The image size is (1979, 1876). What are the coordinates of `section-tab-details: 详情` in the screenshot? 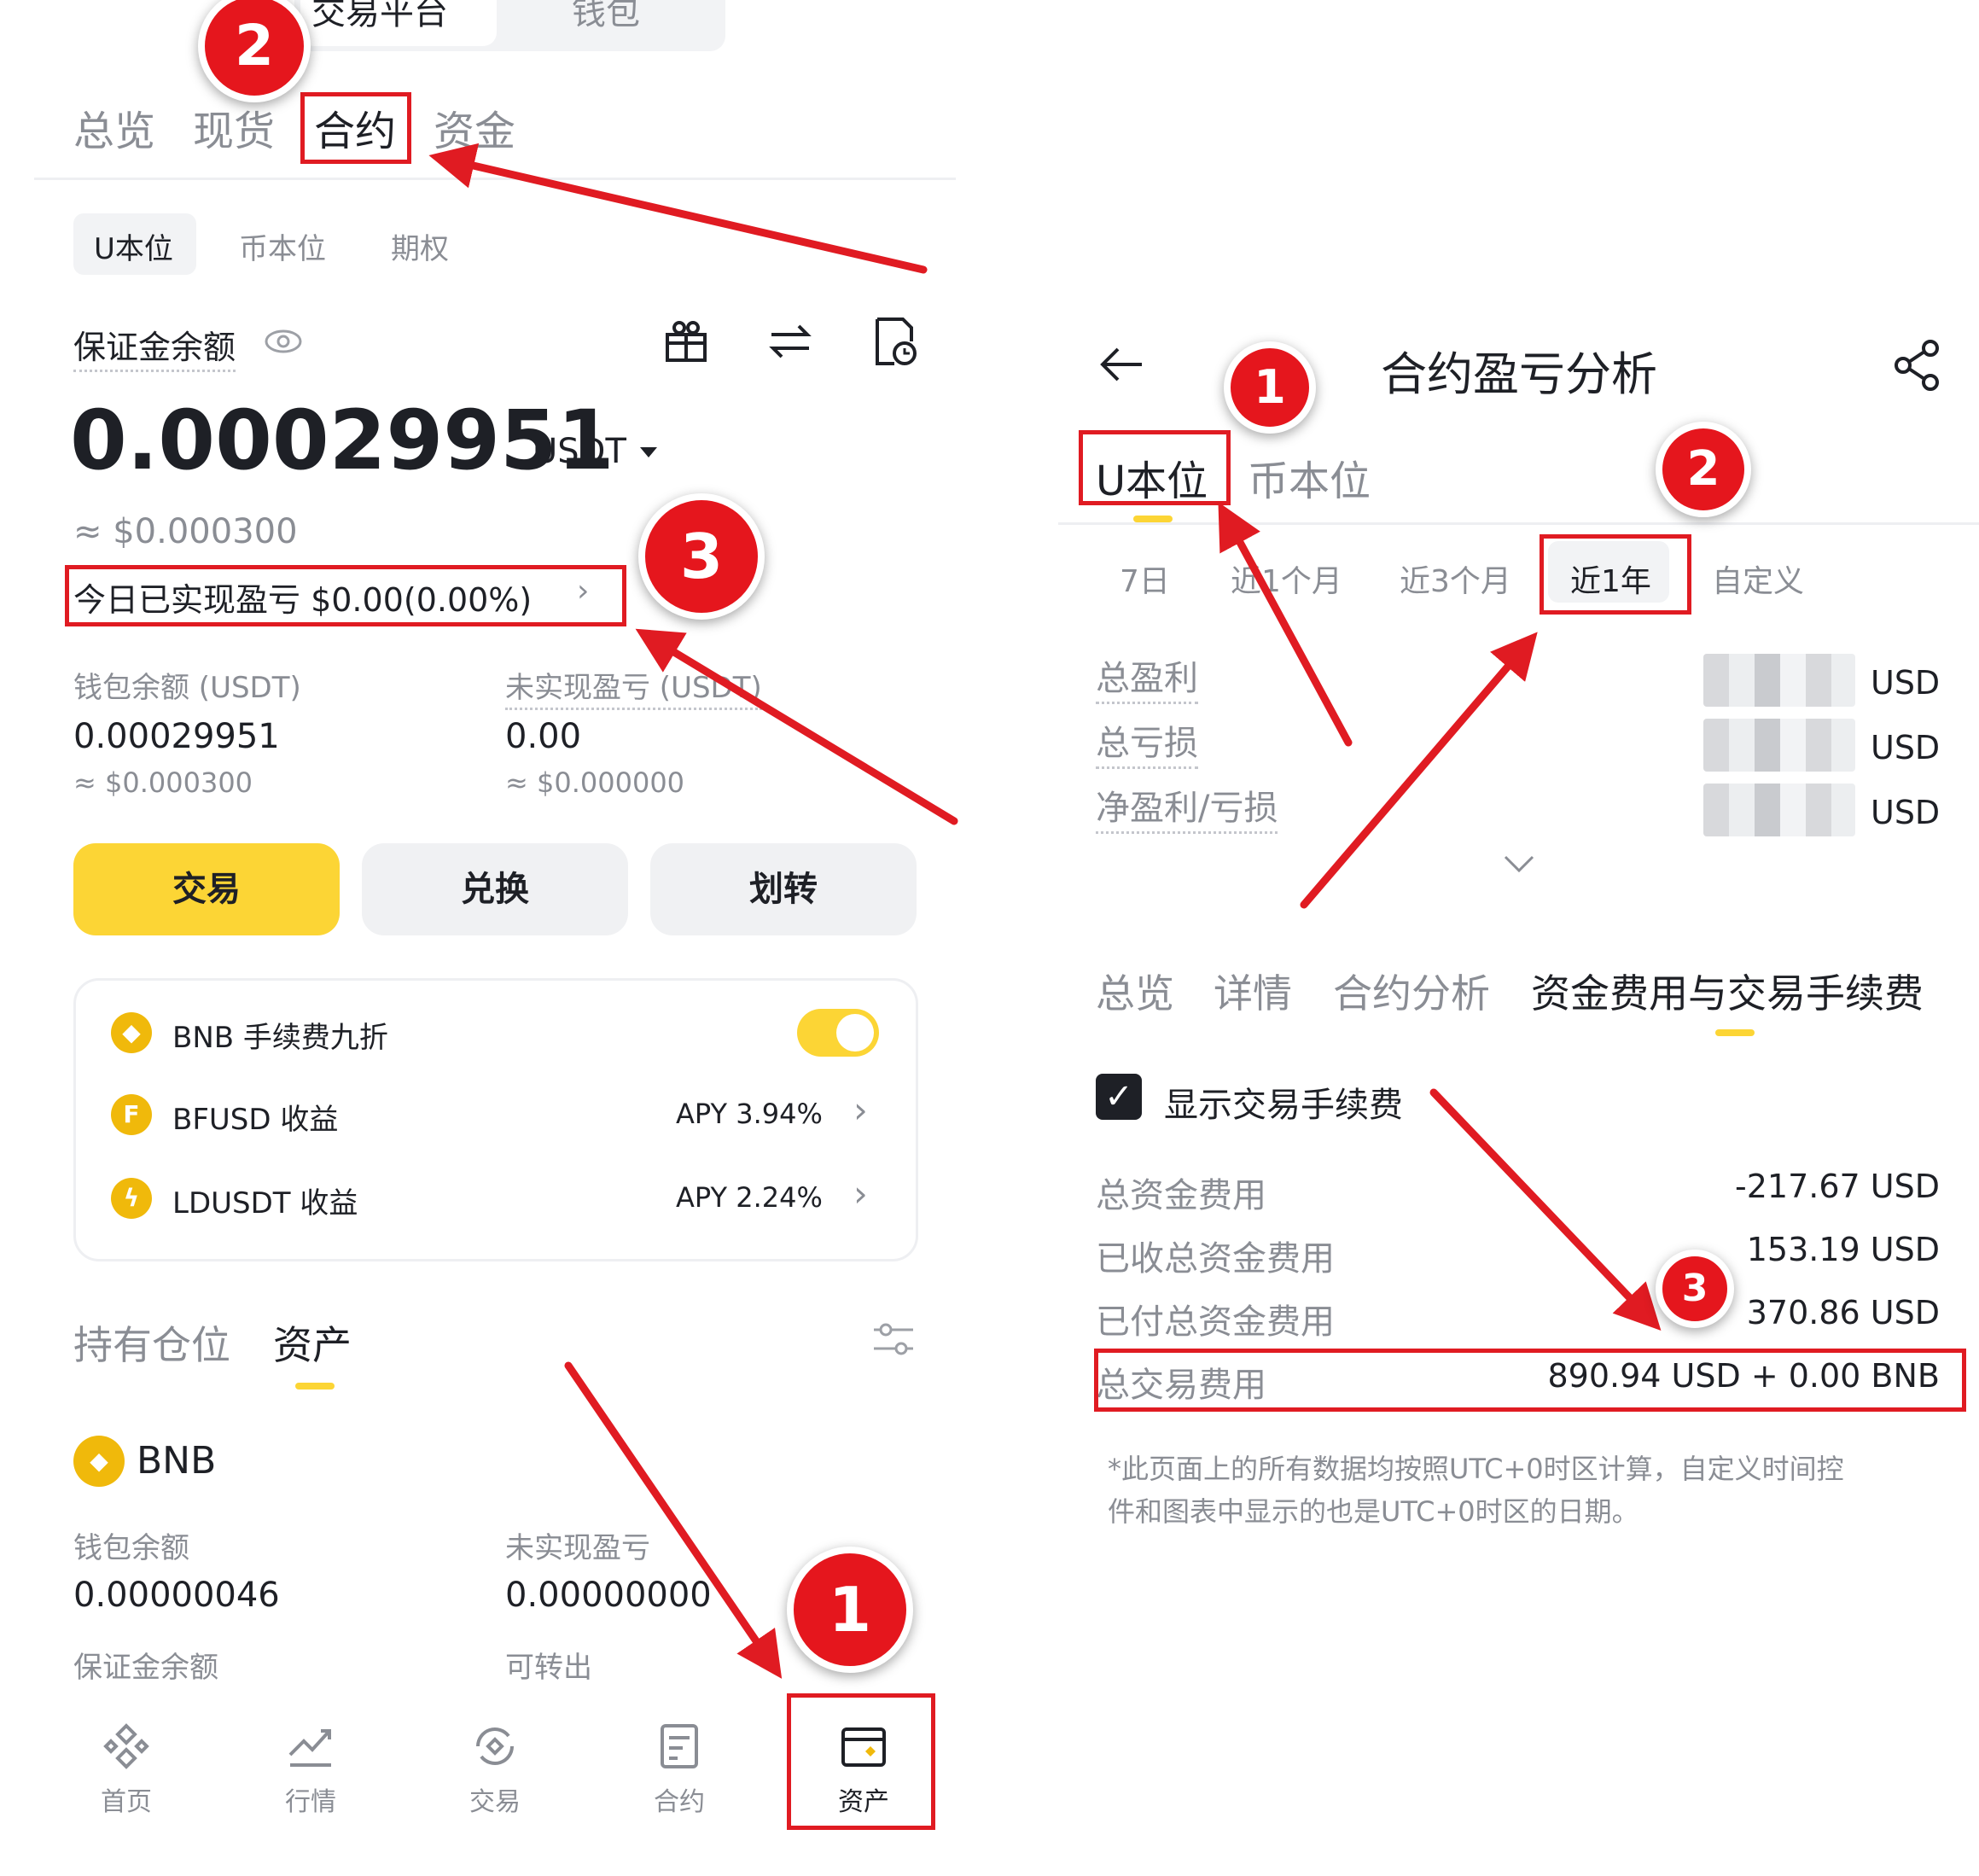 It's located at (1253, 991).